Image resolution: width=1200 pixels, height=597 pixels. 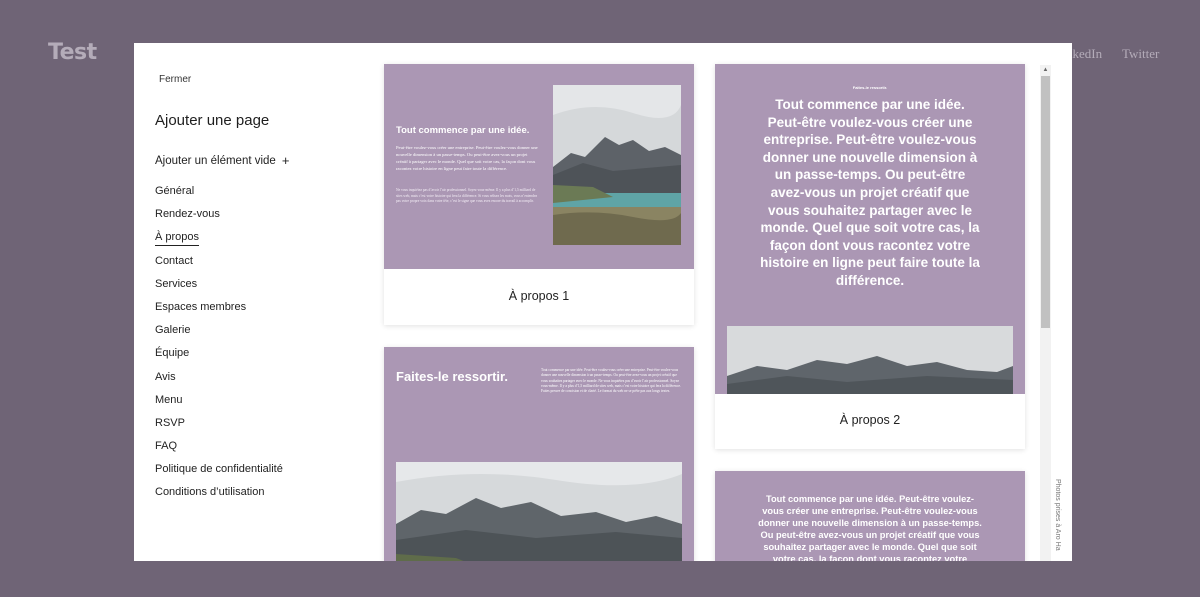 I want to click on template-scrollbar: ▲, so click(x=1045, y=313).